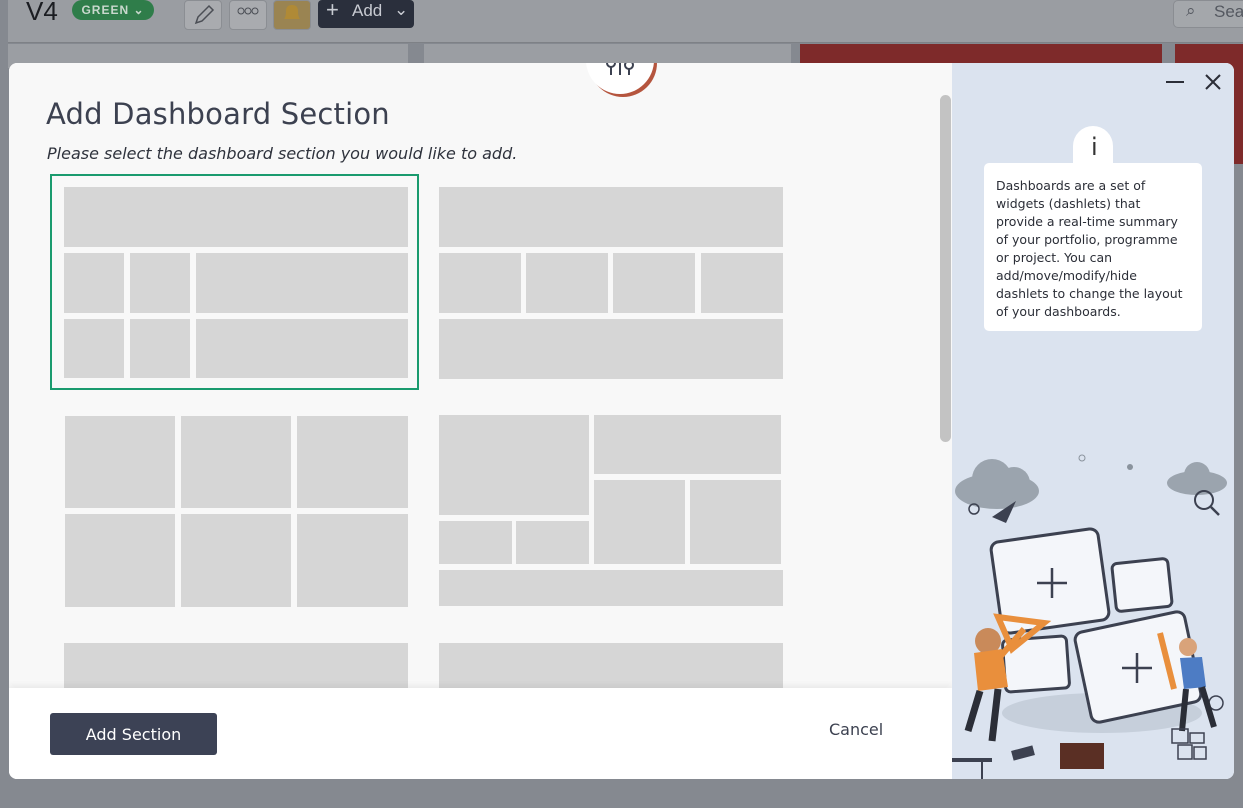 This screenshot has width=1243, height=808. I want to click on pencil-icon, so click(204, 14).